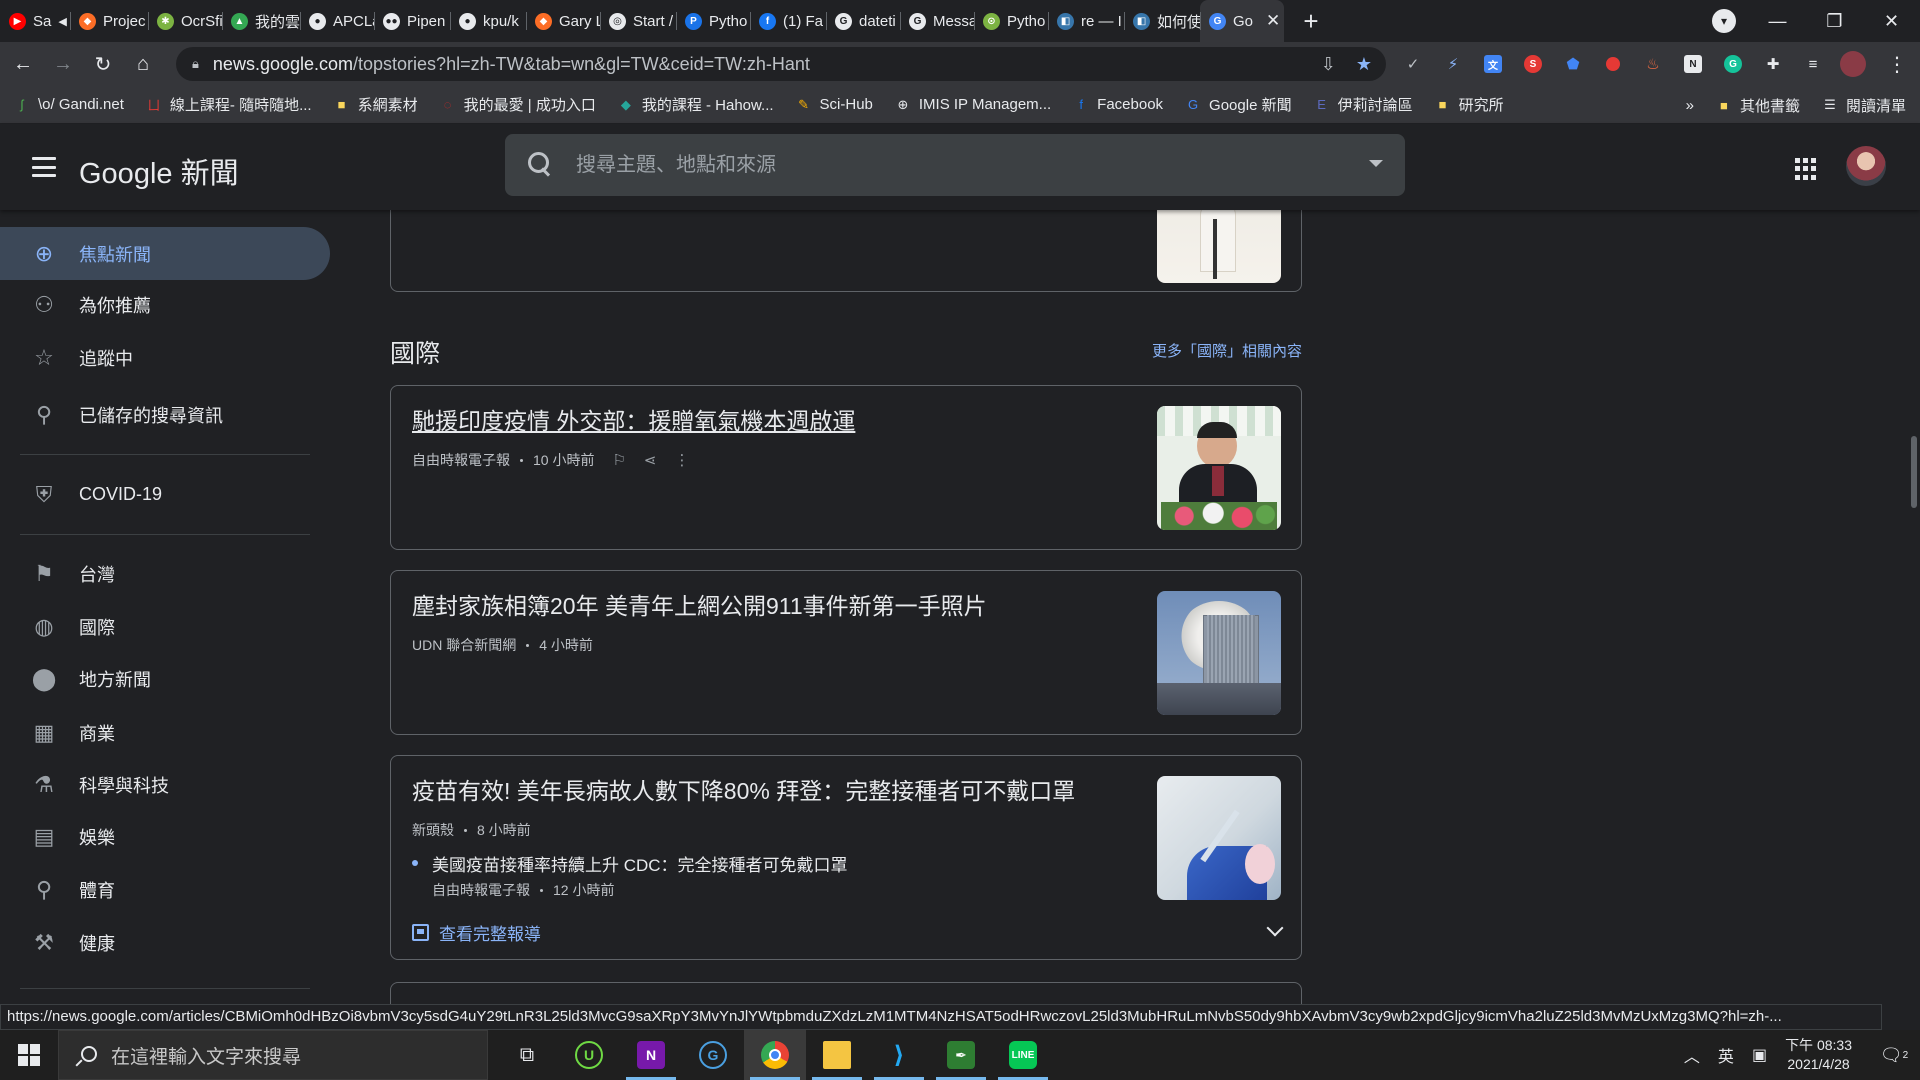 This screenshot has width=1920, height=1080. What do you see at coordinates (863, 21) in the screenshot?
I see `tab-11: Gdateti` at bounding box center [863, 21].